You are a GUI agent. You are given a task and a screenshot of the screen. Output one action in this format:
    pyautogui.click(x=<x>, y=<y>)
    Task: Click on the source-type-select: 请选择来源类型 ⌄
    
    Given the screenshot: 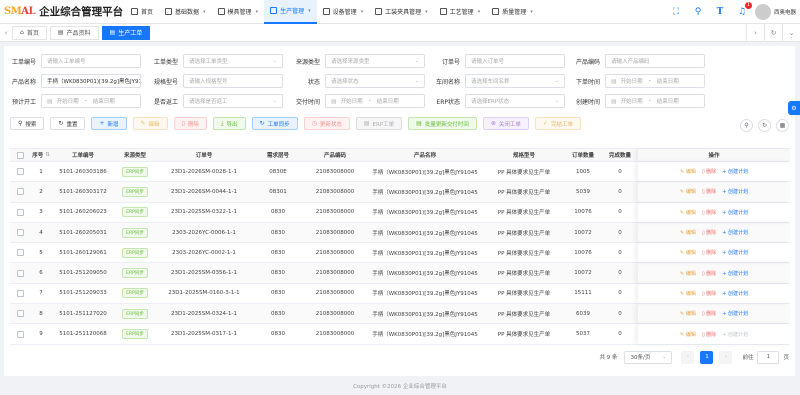 What is the action you would take?
    pyautogui.click(x=375, y=61)
    